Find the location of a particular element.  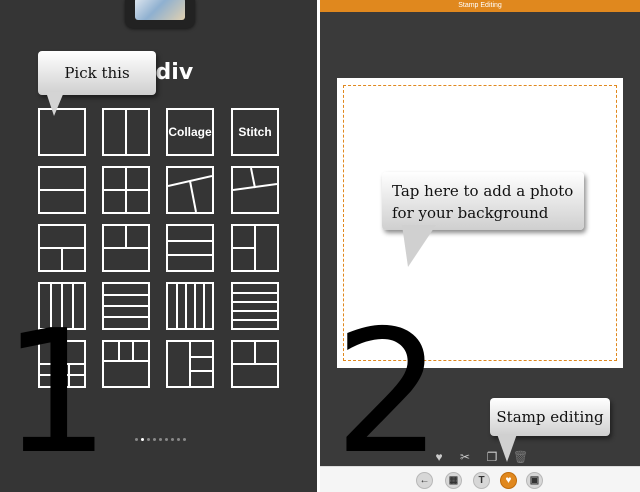

save-icon: ▣ is located at coordinates (534, 480).